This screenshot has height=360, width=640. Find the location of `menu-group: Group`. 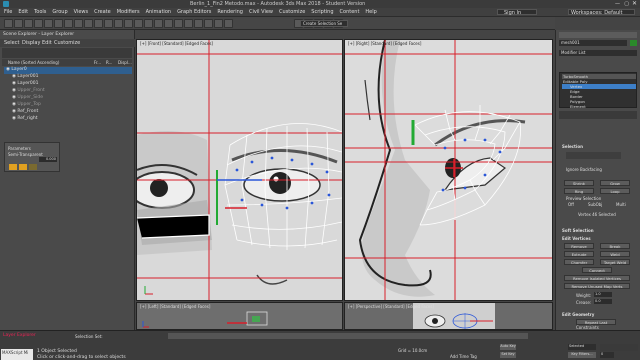

menu-group: Group is located at coordinates (59, 12).